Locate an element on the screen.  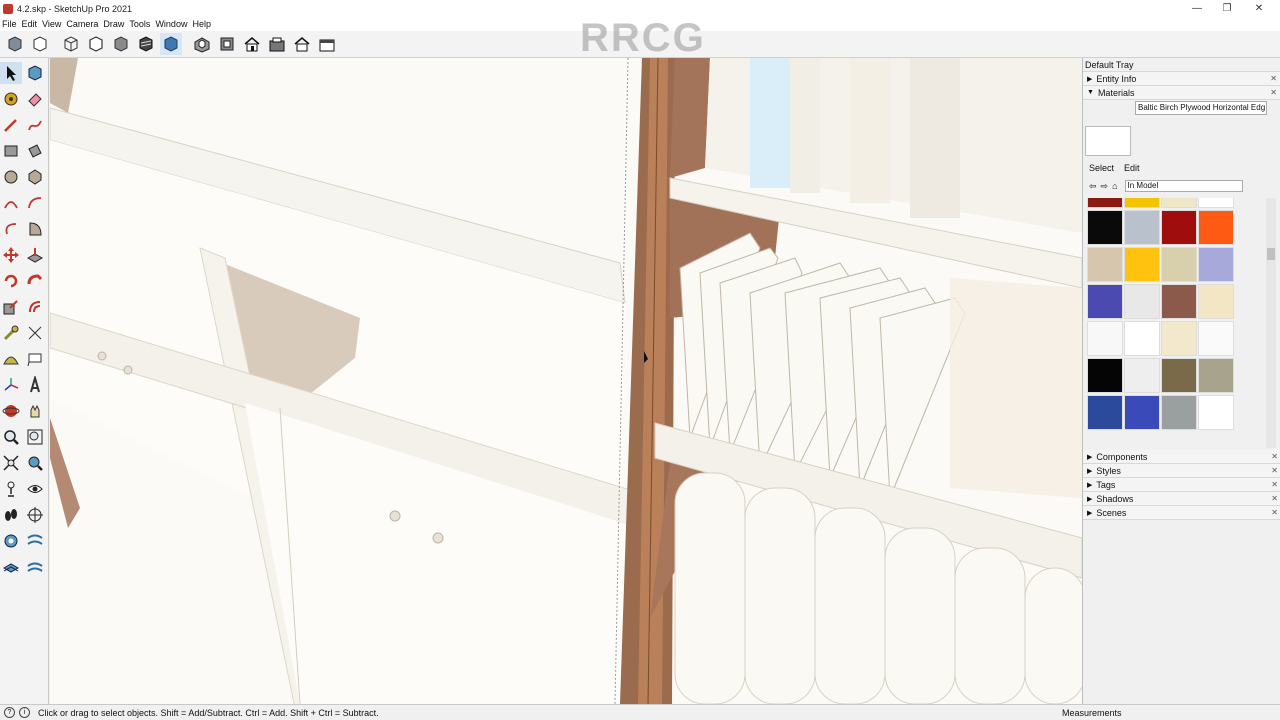
iso-view-icon is located at coordinates (202, 44).